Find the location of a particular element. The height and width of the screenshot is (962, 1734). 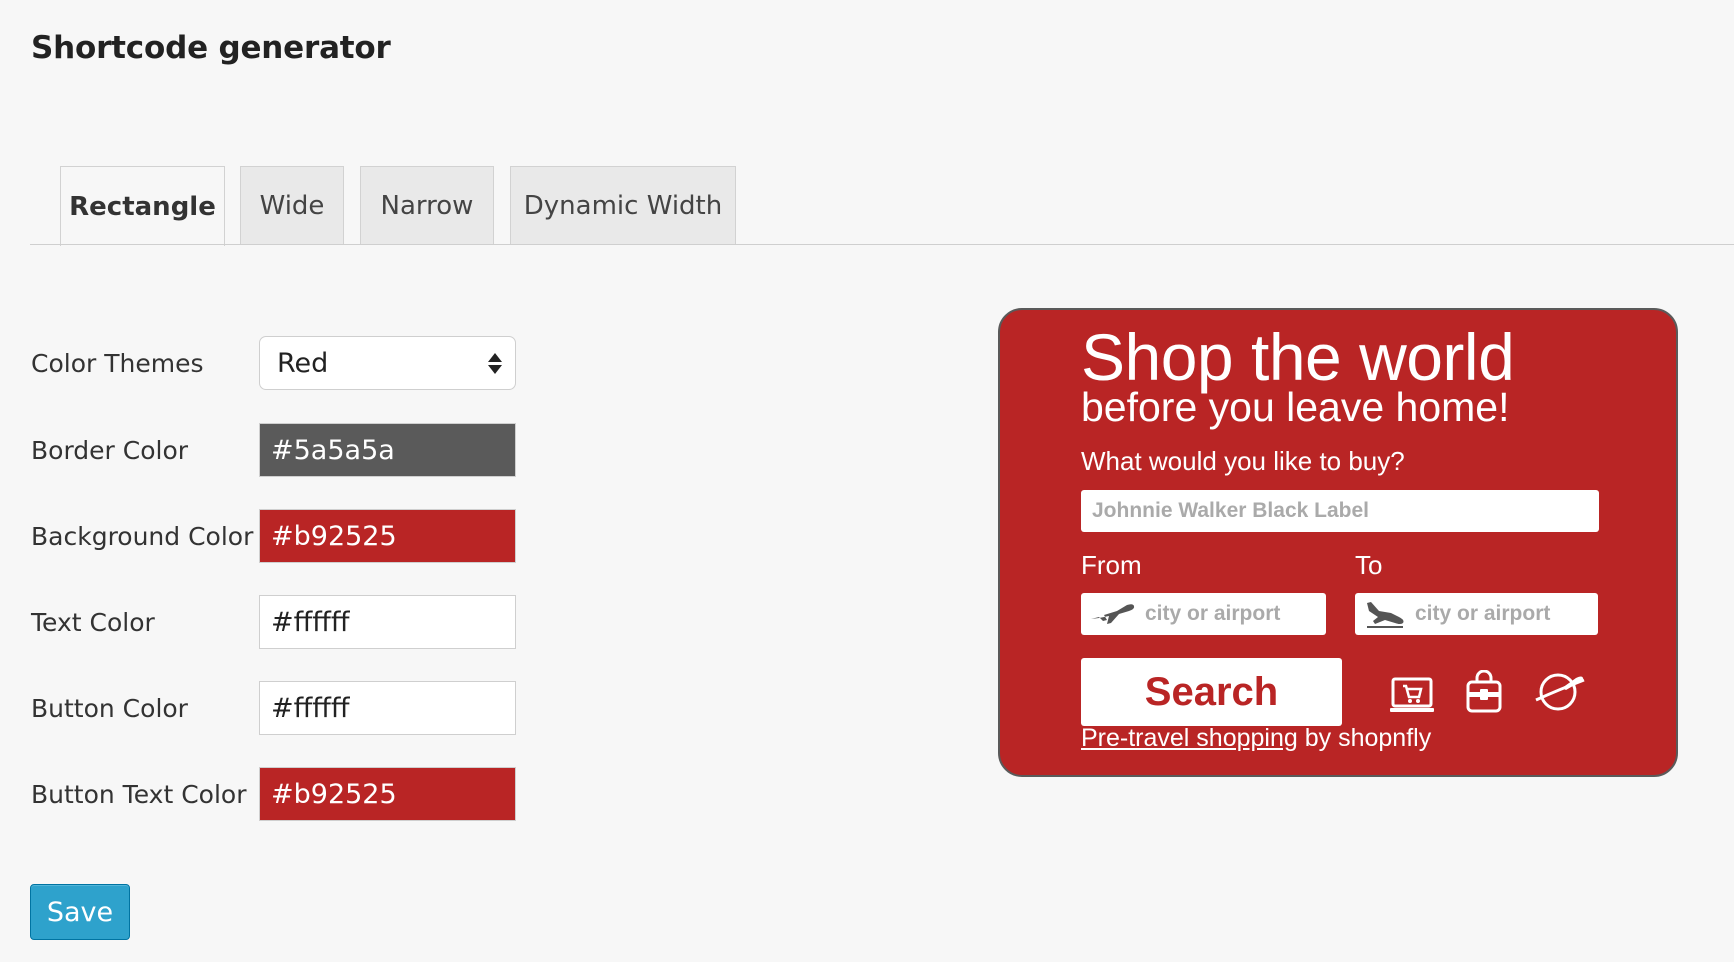

tab-wide: Wide is located at coordinates (292, 205).